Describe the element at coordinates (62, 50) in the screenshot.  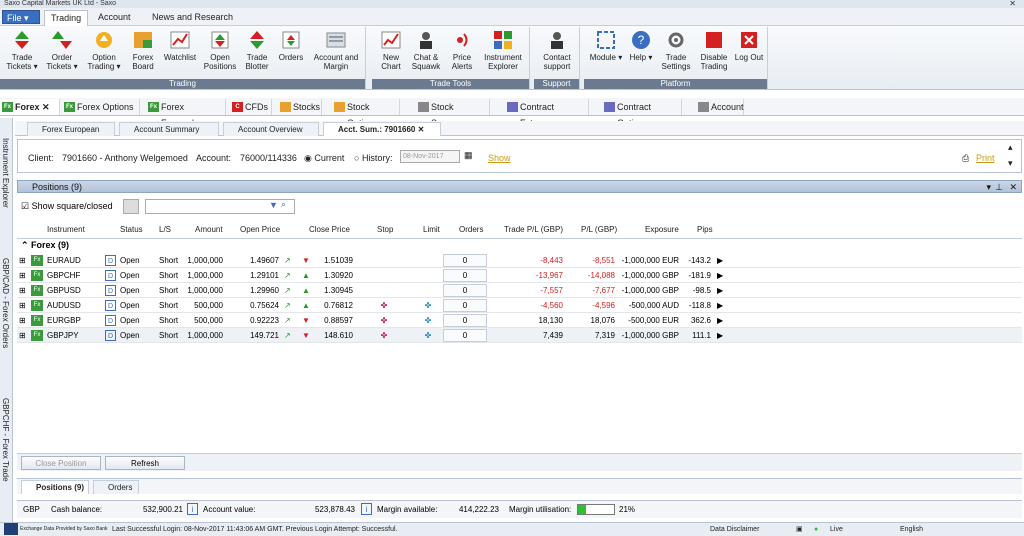
I see `order-tickets-button: Order Tickets ▾` at that location.